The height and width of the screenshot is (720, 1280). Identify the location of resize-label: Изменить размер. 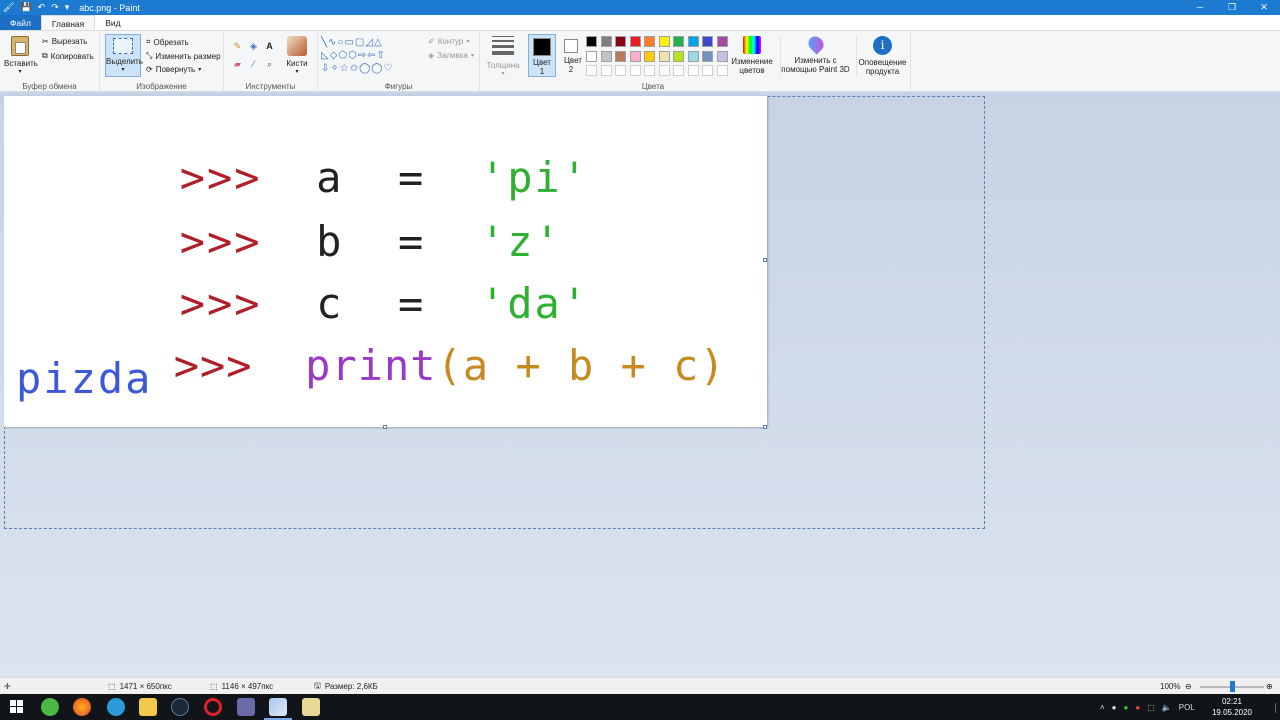
(188, 56).